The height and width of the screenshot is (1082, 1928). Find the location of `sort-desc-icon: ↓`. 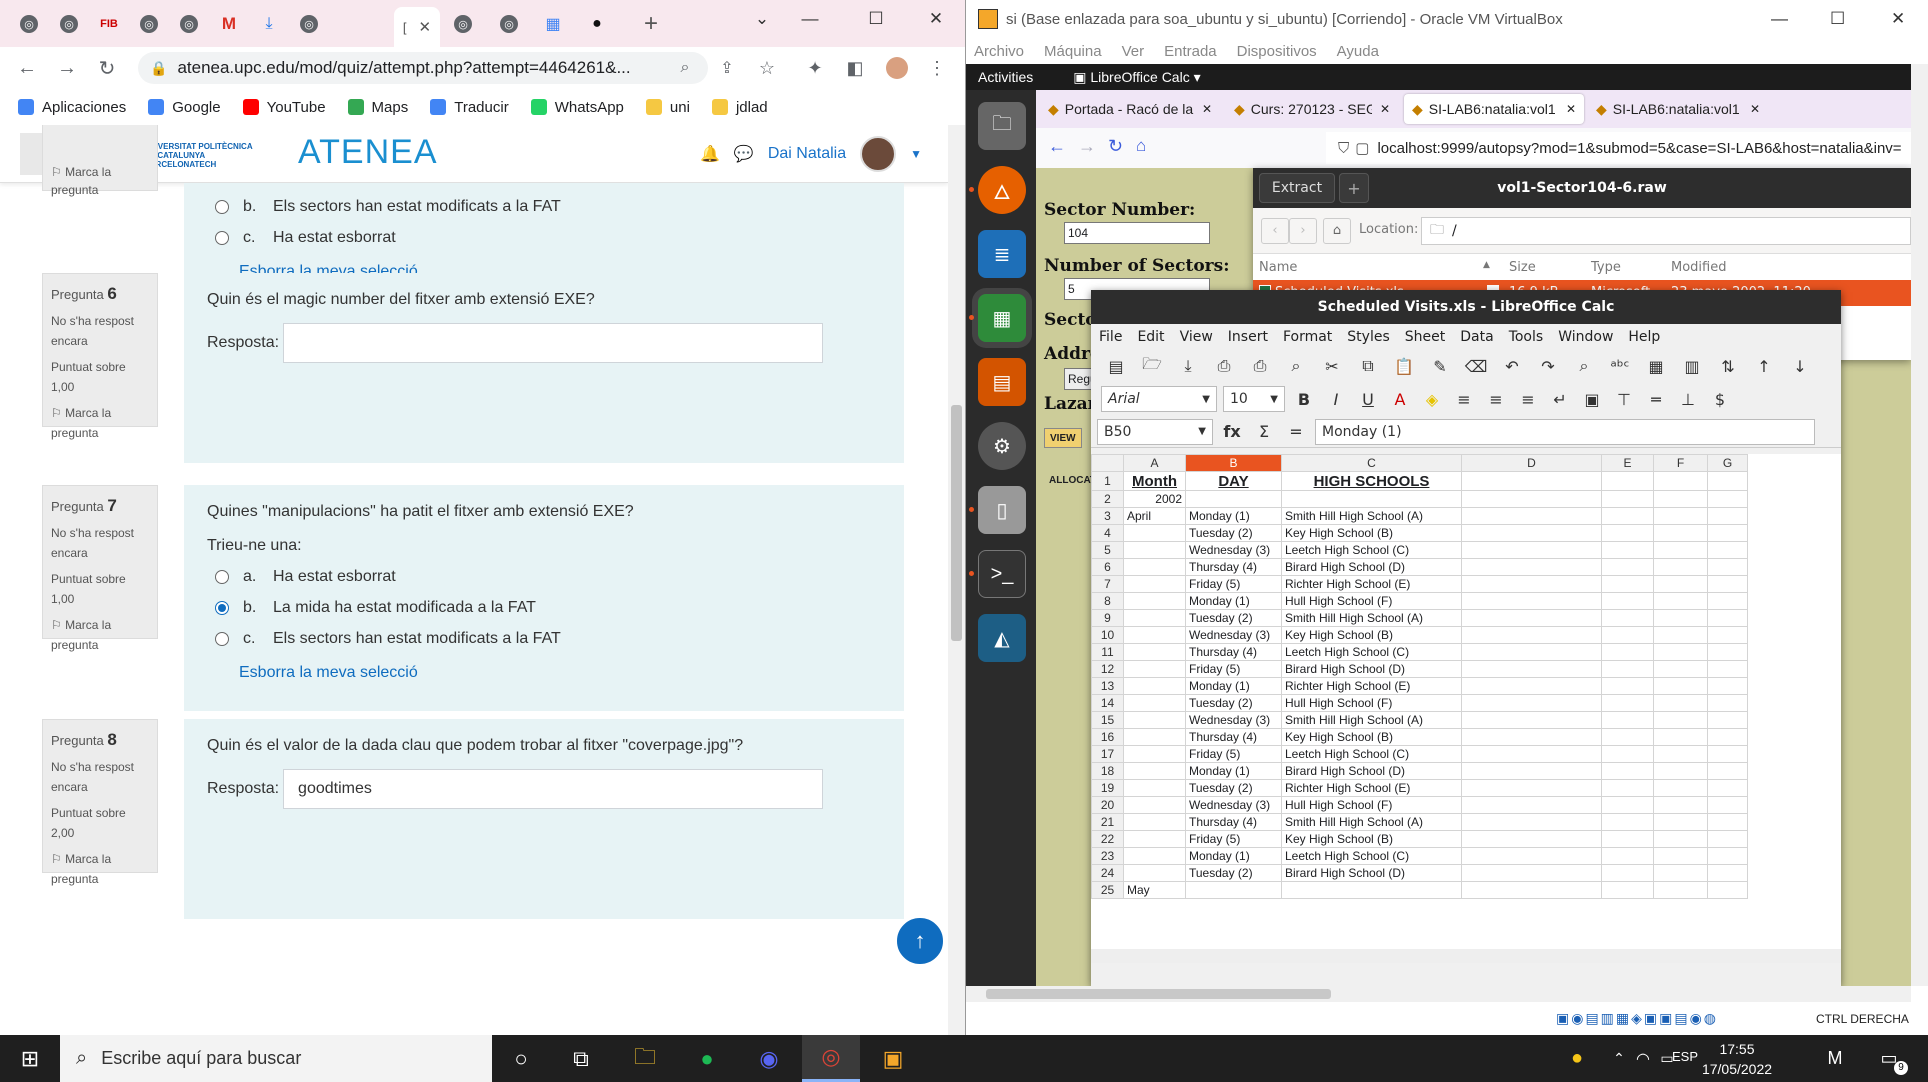

sort-desc-icon: ↓ is located at coordinates (1800, 366).